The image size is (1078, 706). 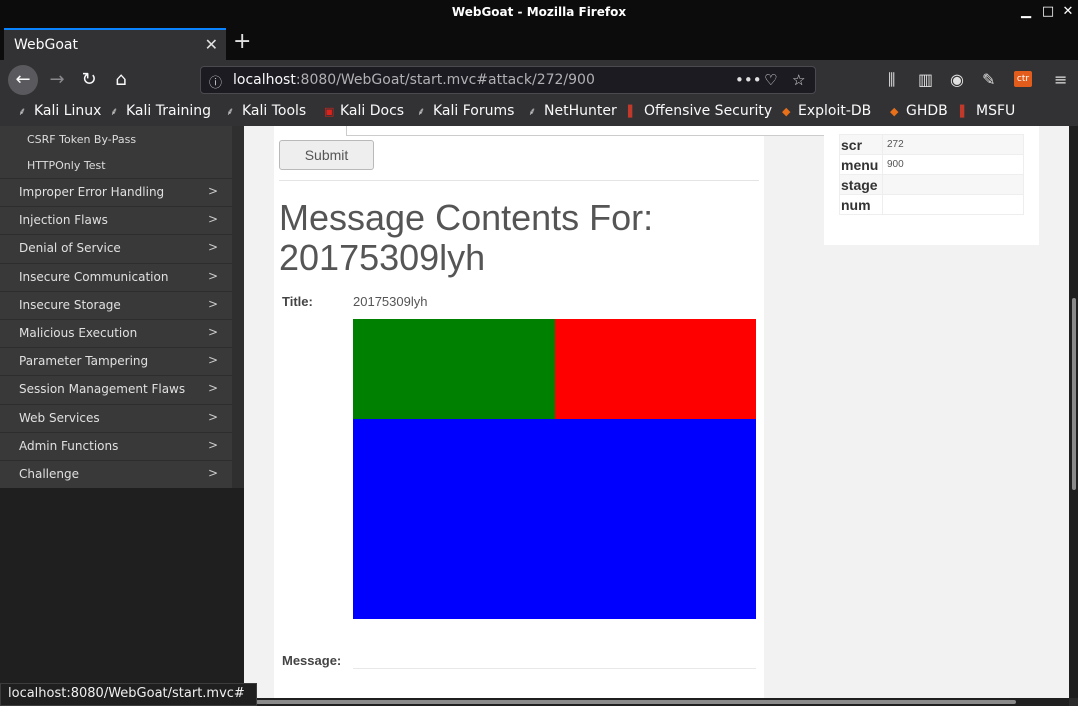 I want to click on bookmark-4: ⸙ Kali Forums, so click(x=465, y=111).